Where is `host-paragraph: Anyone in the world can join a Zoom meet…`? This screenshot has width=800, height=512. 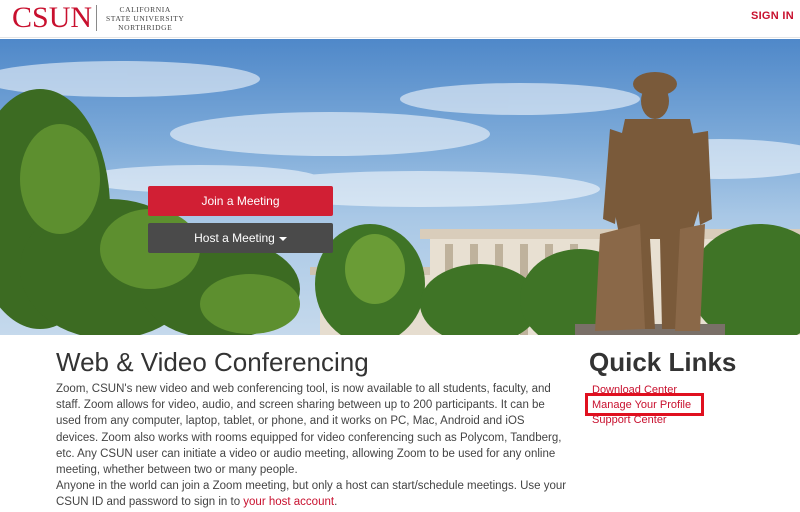
host-paragraph: Anyone in the world can join a Zoom meet… is located at coordinates (312, 494).